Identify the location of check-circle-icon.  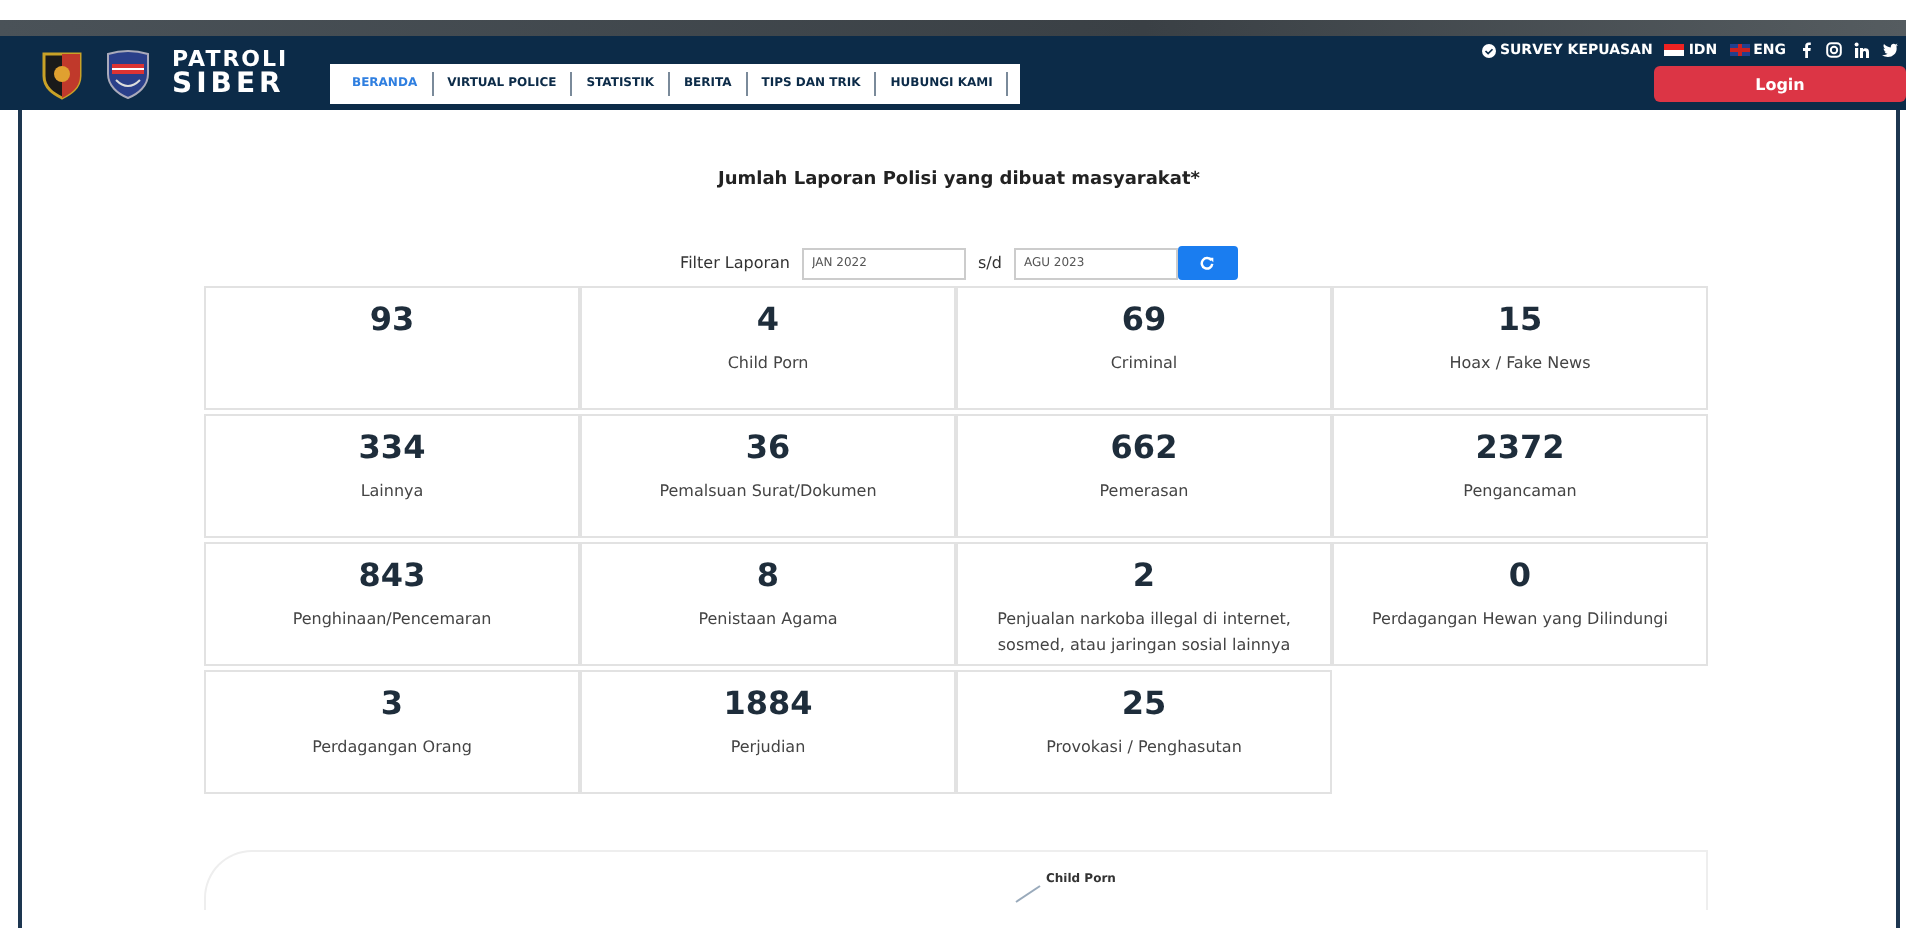
(1488, 50).